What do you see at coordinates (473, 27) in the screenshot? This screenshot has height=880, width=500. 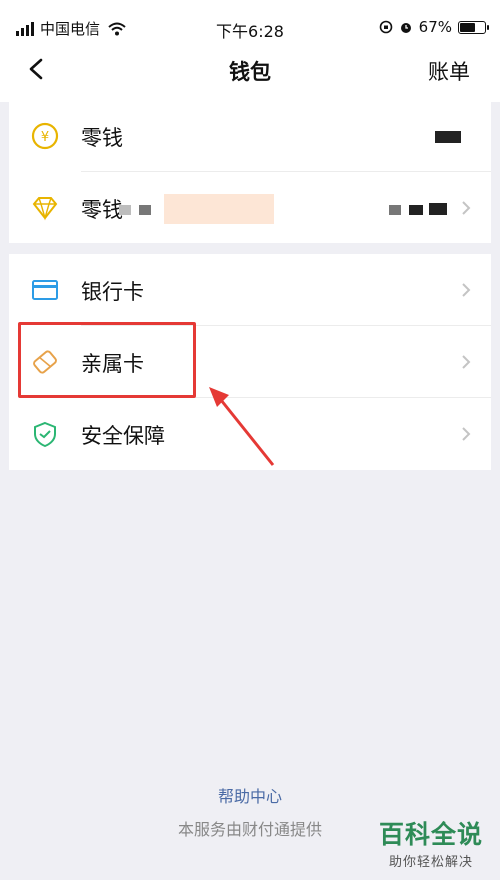 I see `battery-icon` at bounding box center [473, 27].